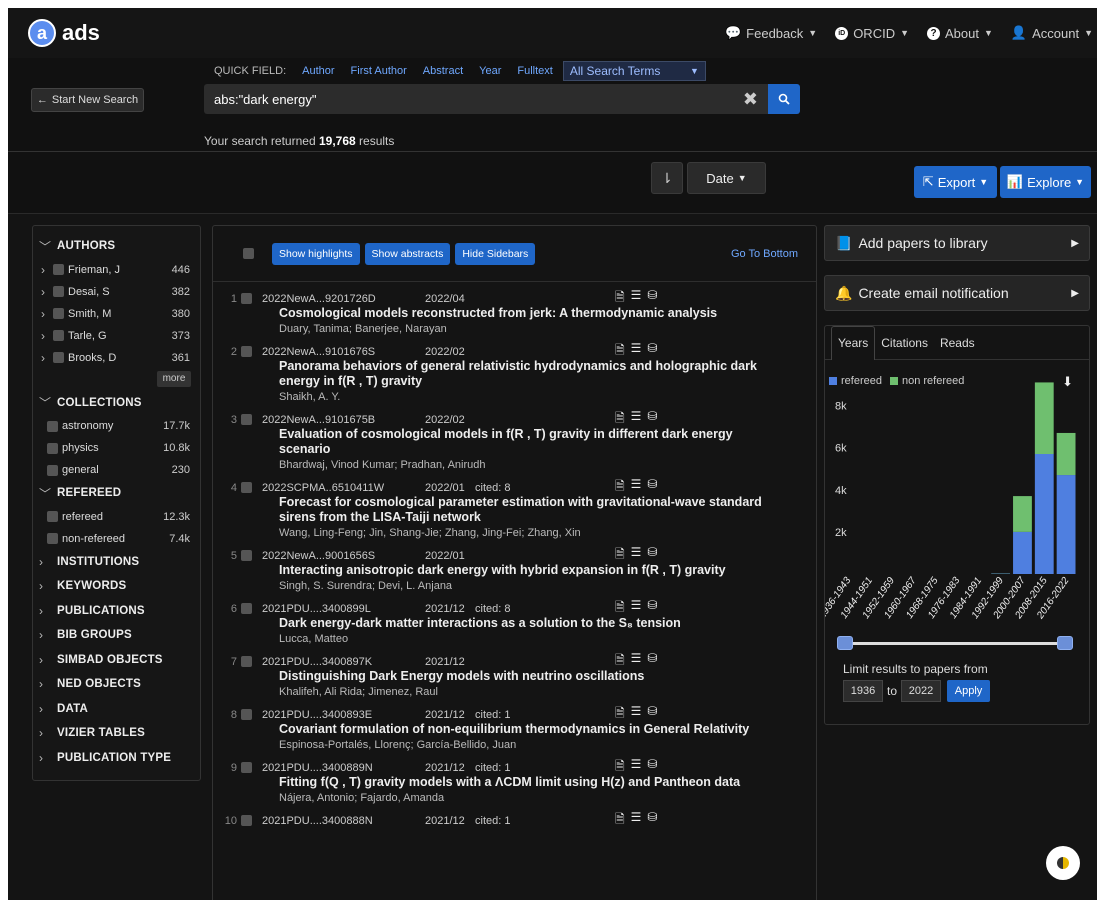  What do you see at coordinates (343, 488) in the screenshot?
I see `result-bibcode: 2022SCPMA..6510411W` at bounding box center [343, 488].